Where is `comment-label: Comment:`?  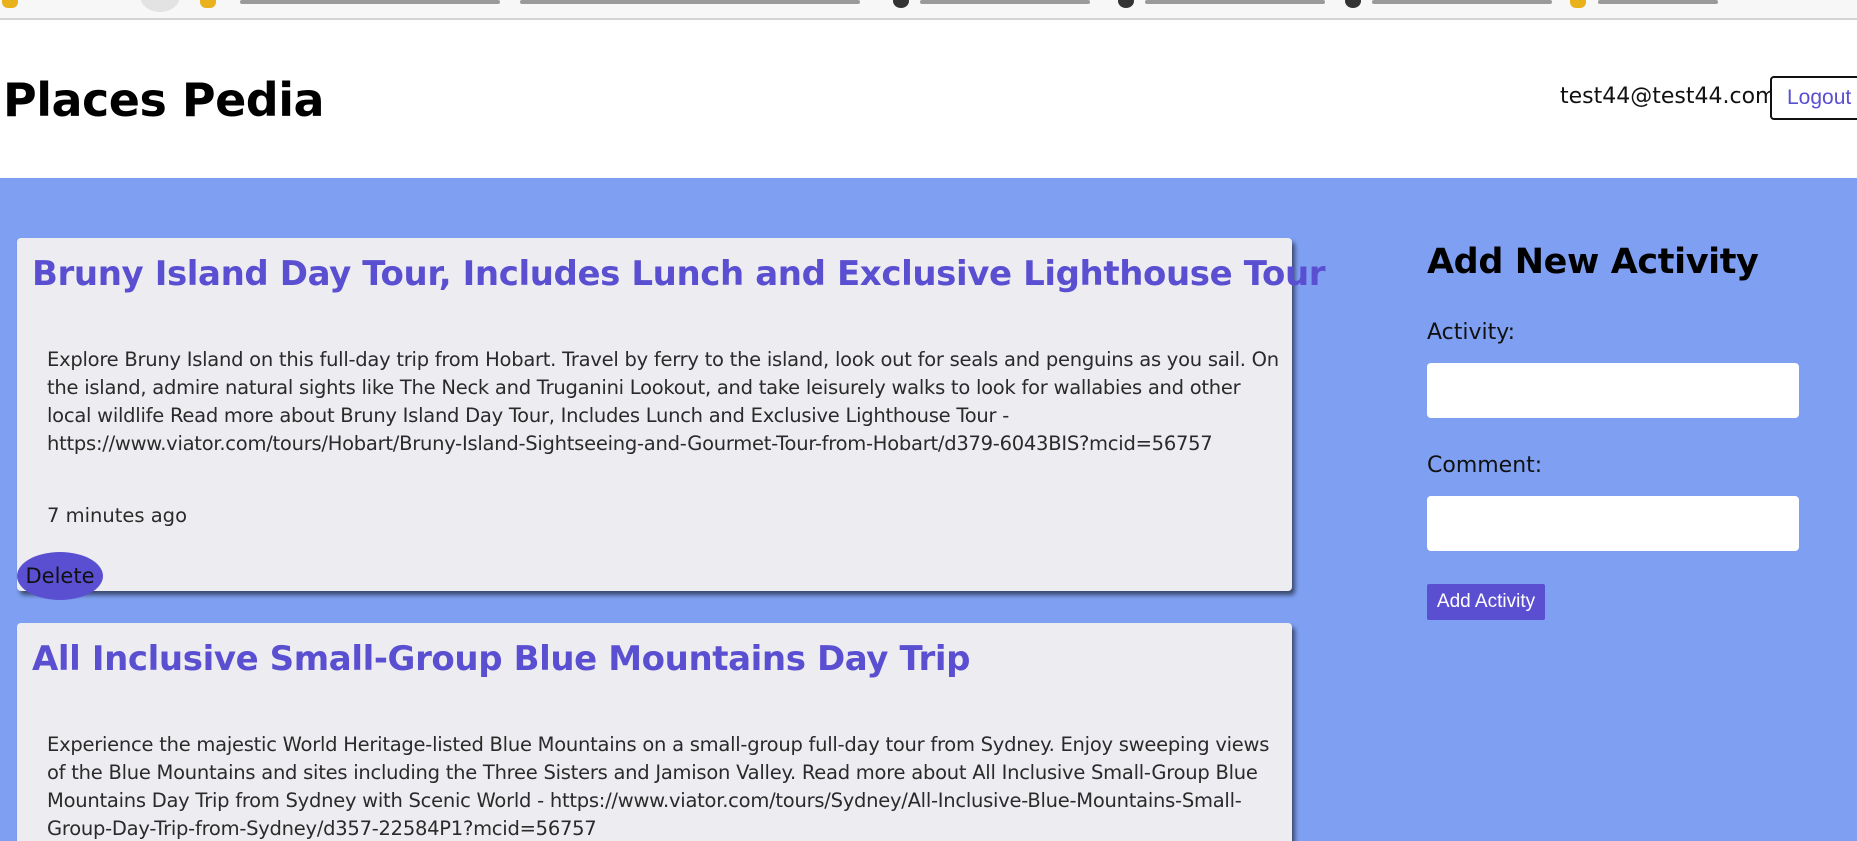
comment-label: Comment: is located at coordinates (1485, 465).